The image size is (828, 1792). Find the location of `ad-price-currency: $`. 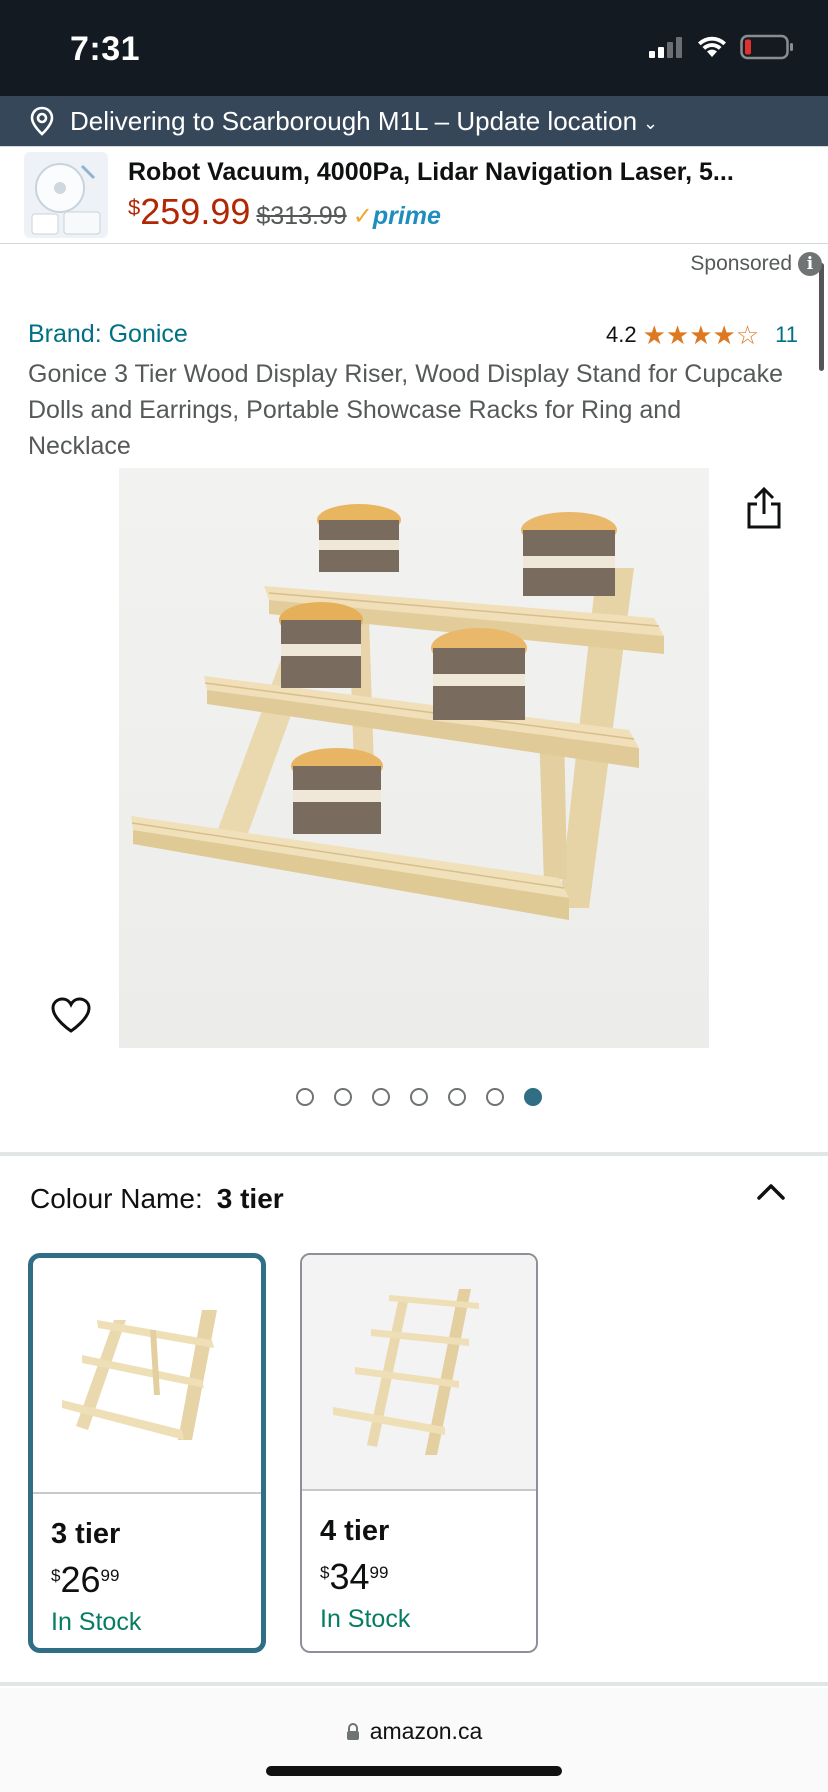

ad-price-currency: $ is located at coordinates (134, 207).